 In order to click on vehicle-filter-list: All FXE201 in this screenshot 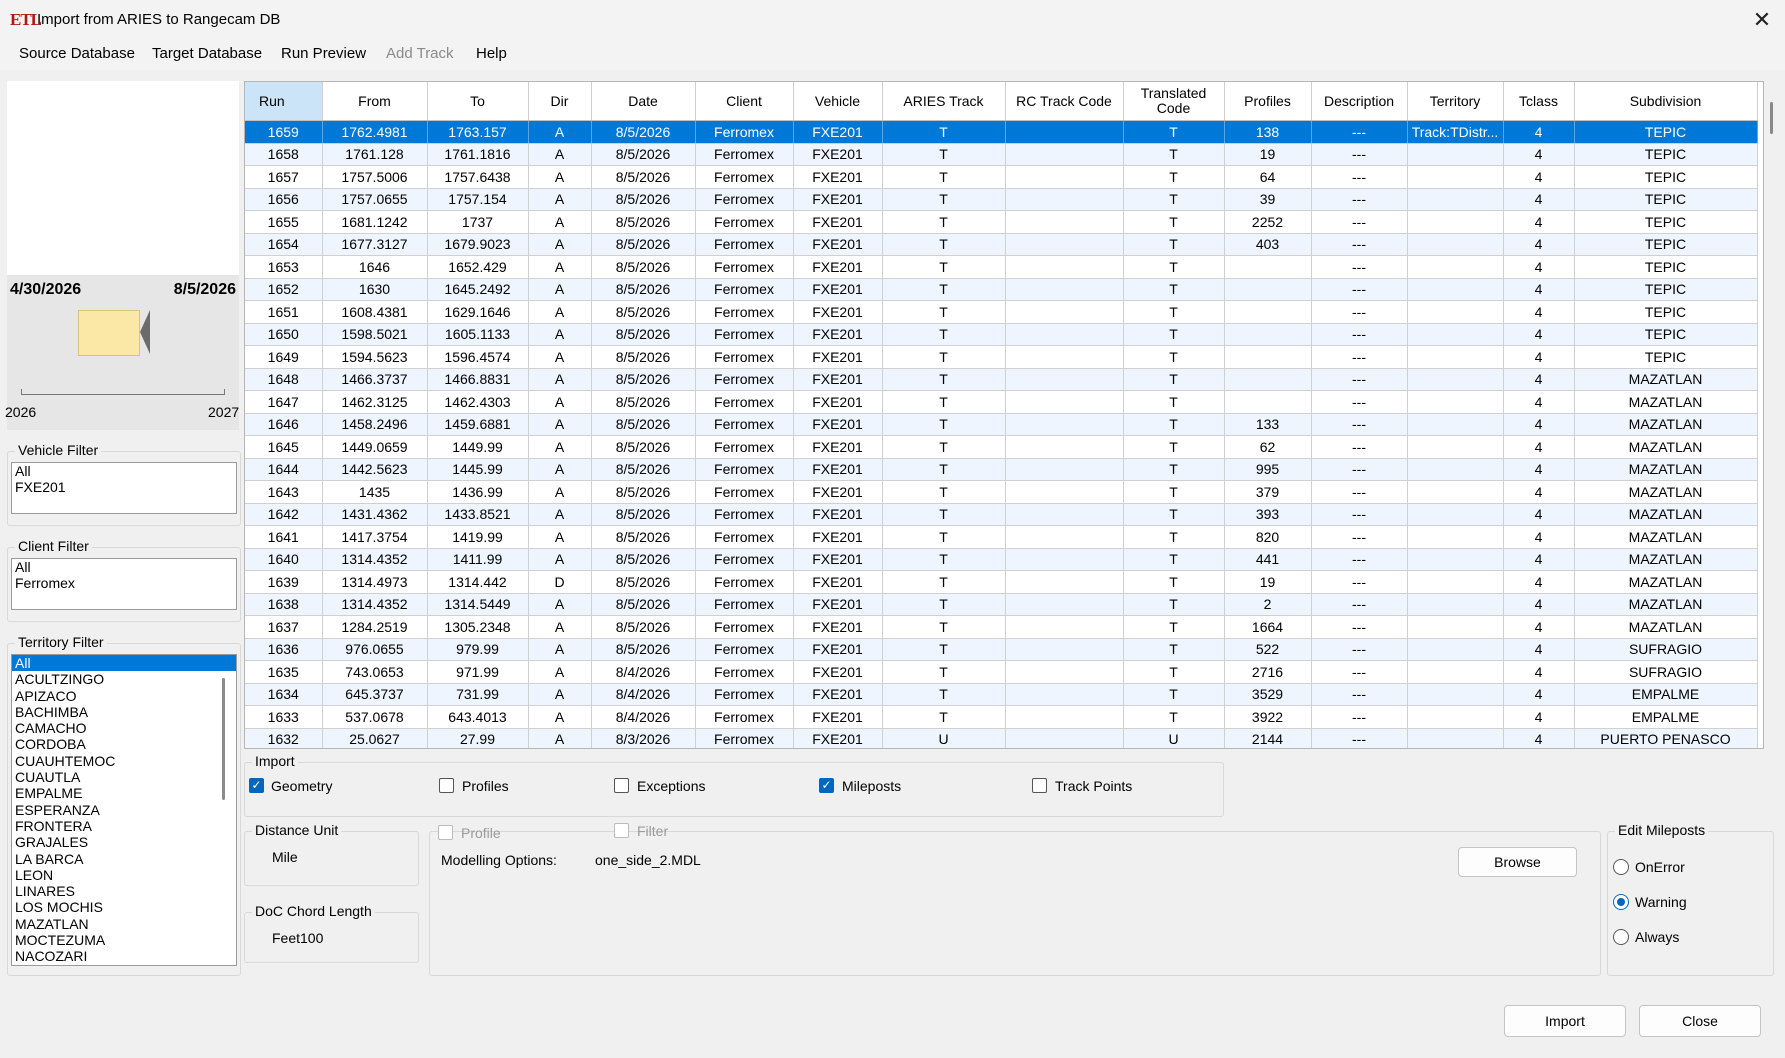, I will do `click(124, 488)`.